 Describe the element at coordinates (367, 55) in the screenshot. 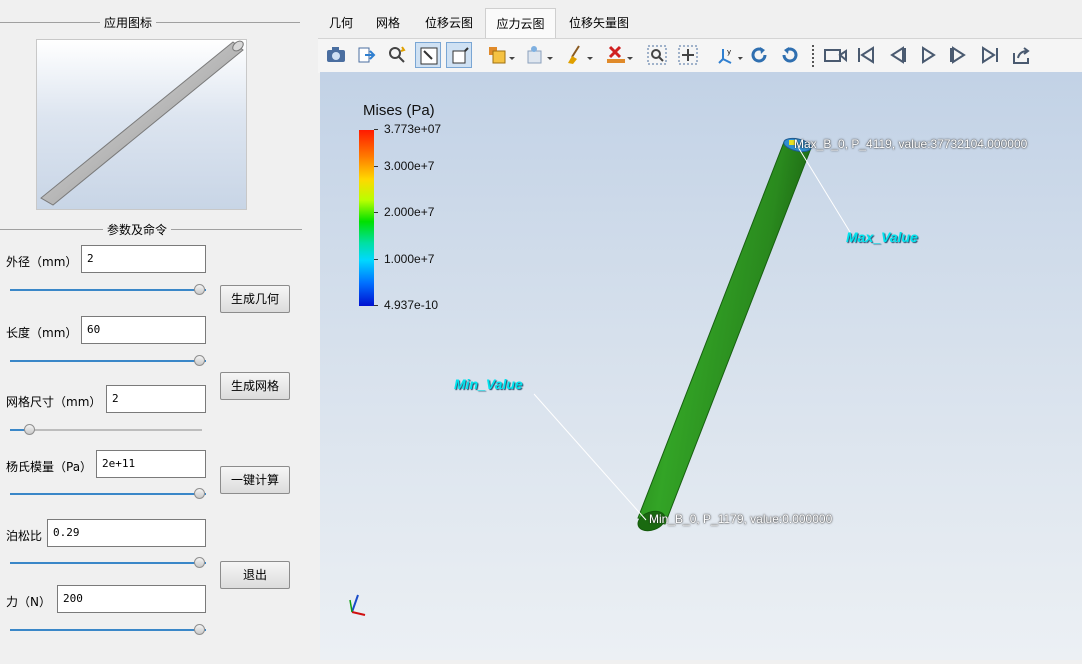

I see `export-icon` at that location.